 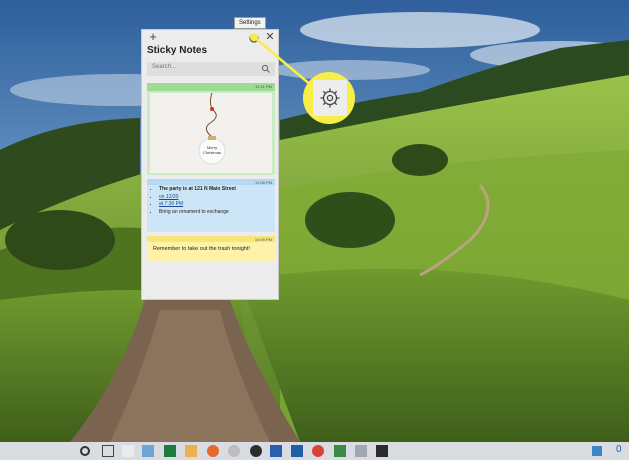 I want to click on security-icon, so click(x=340, y=451).